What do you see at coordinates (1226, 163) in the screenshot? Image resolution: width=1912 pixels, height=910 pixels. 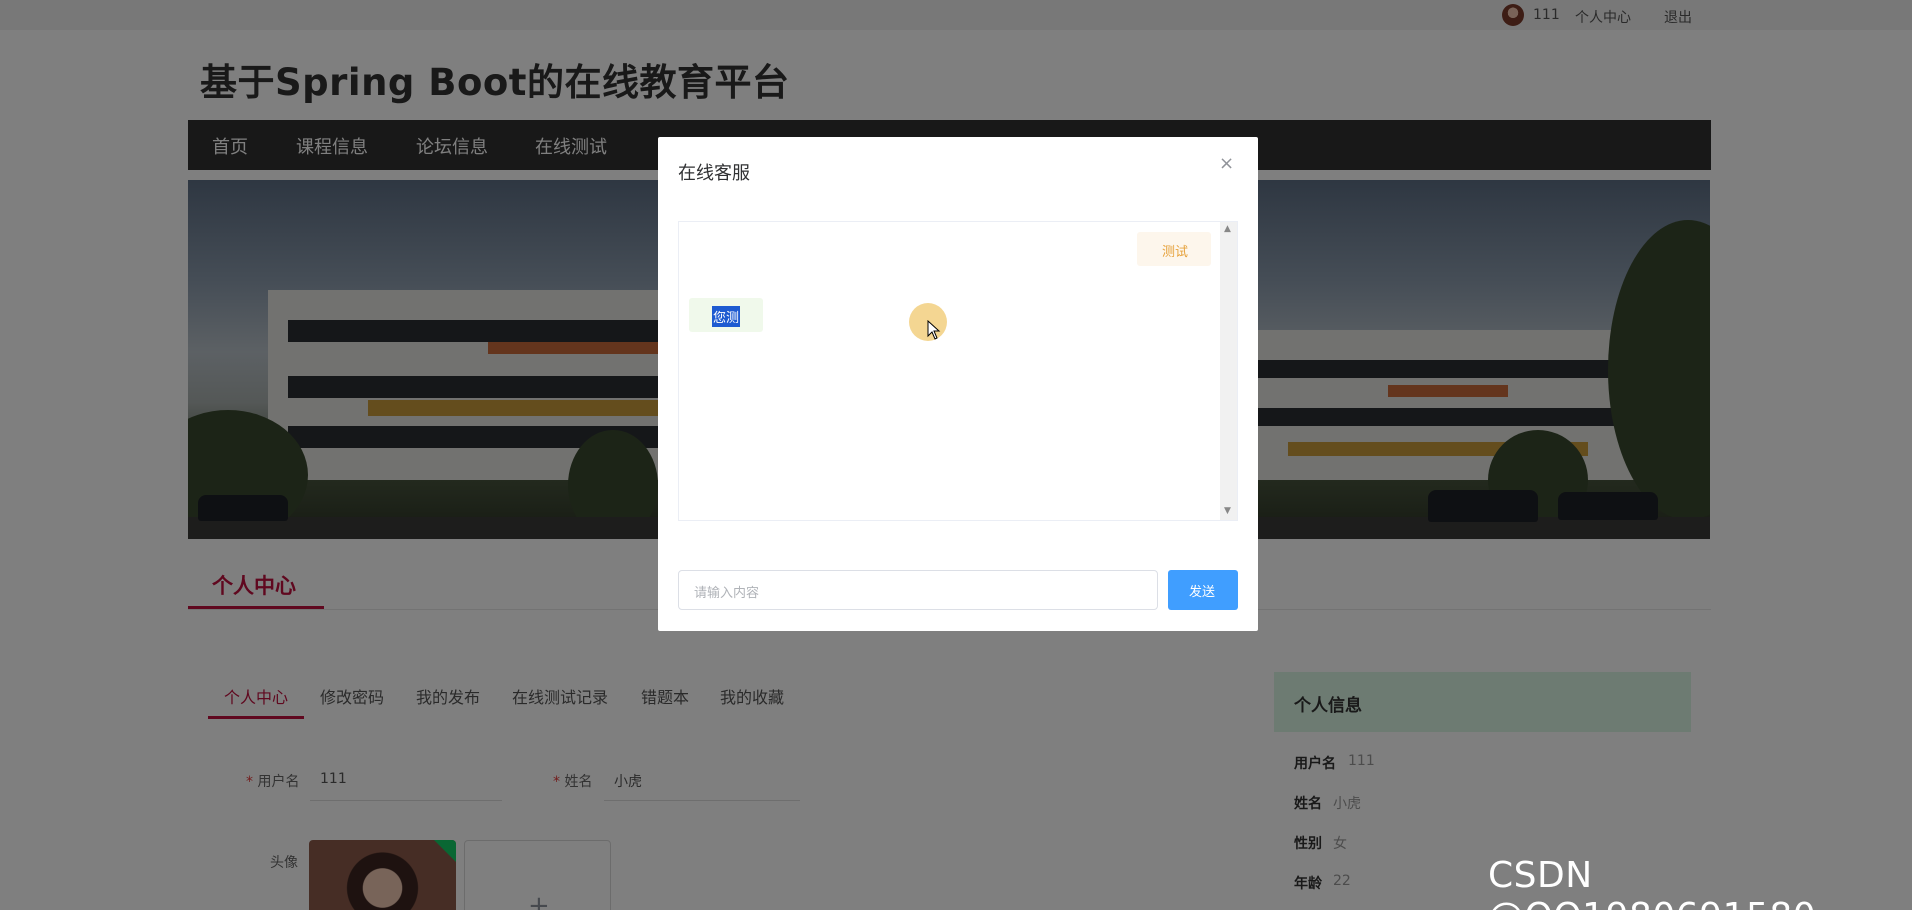 I see `close-icon: ×` at bounding box center [1226, 163].